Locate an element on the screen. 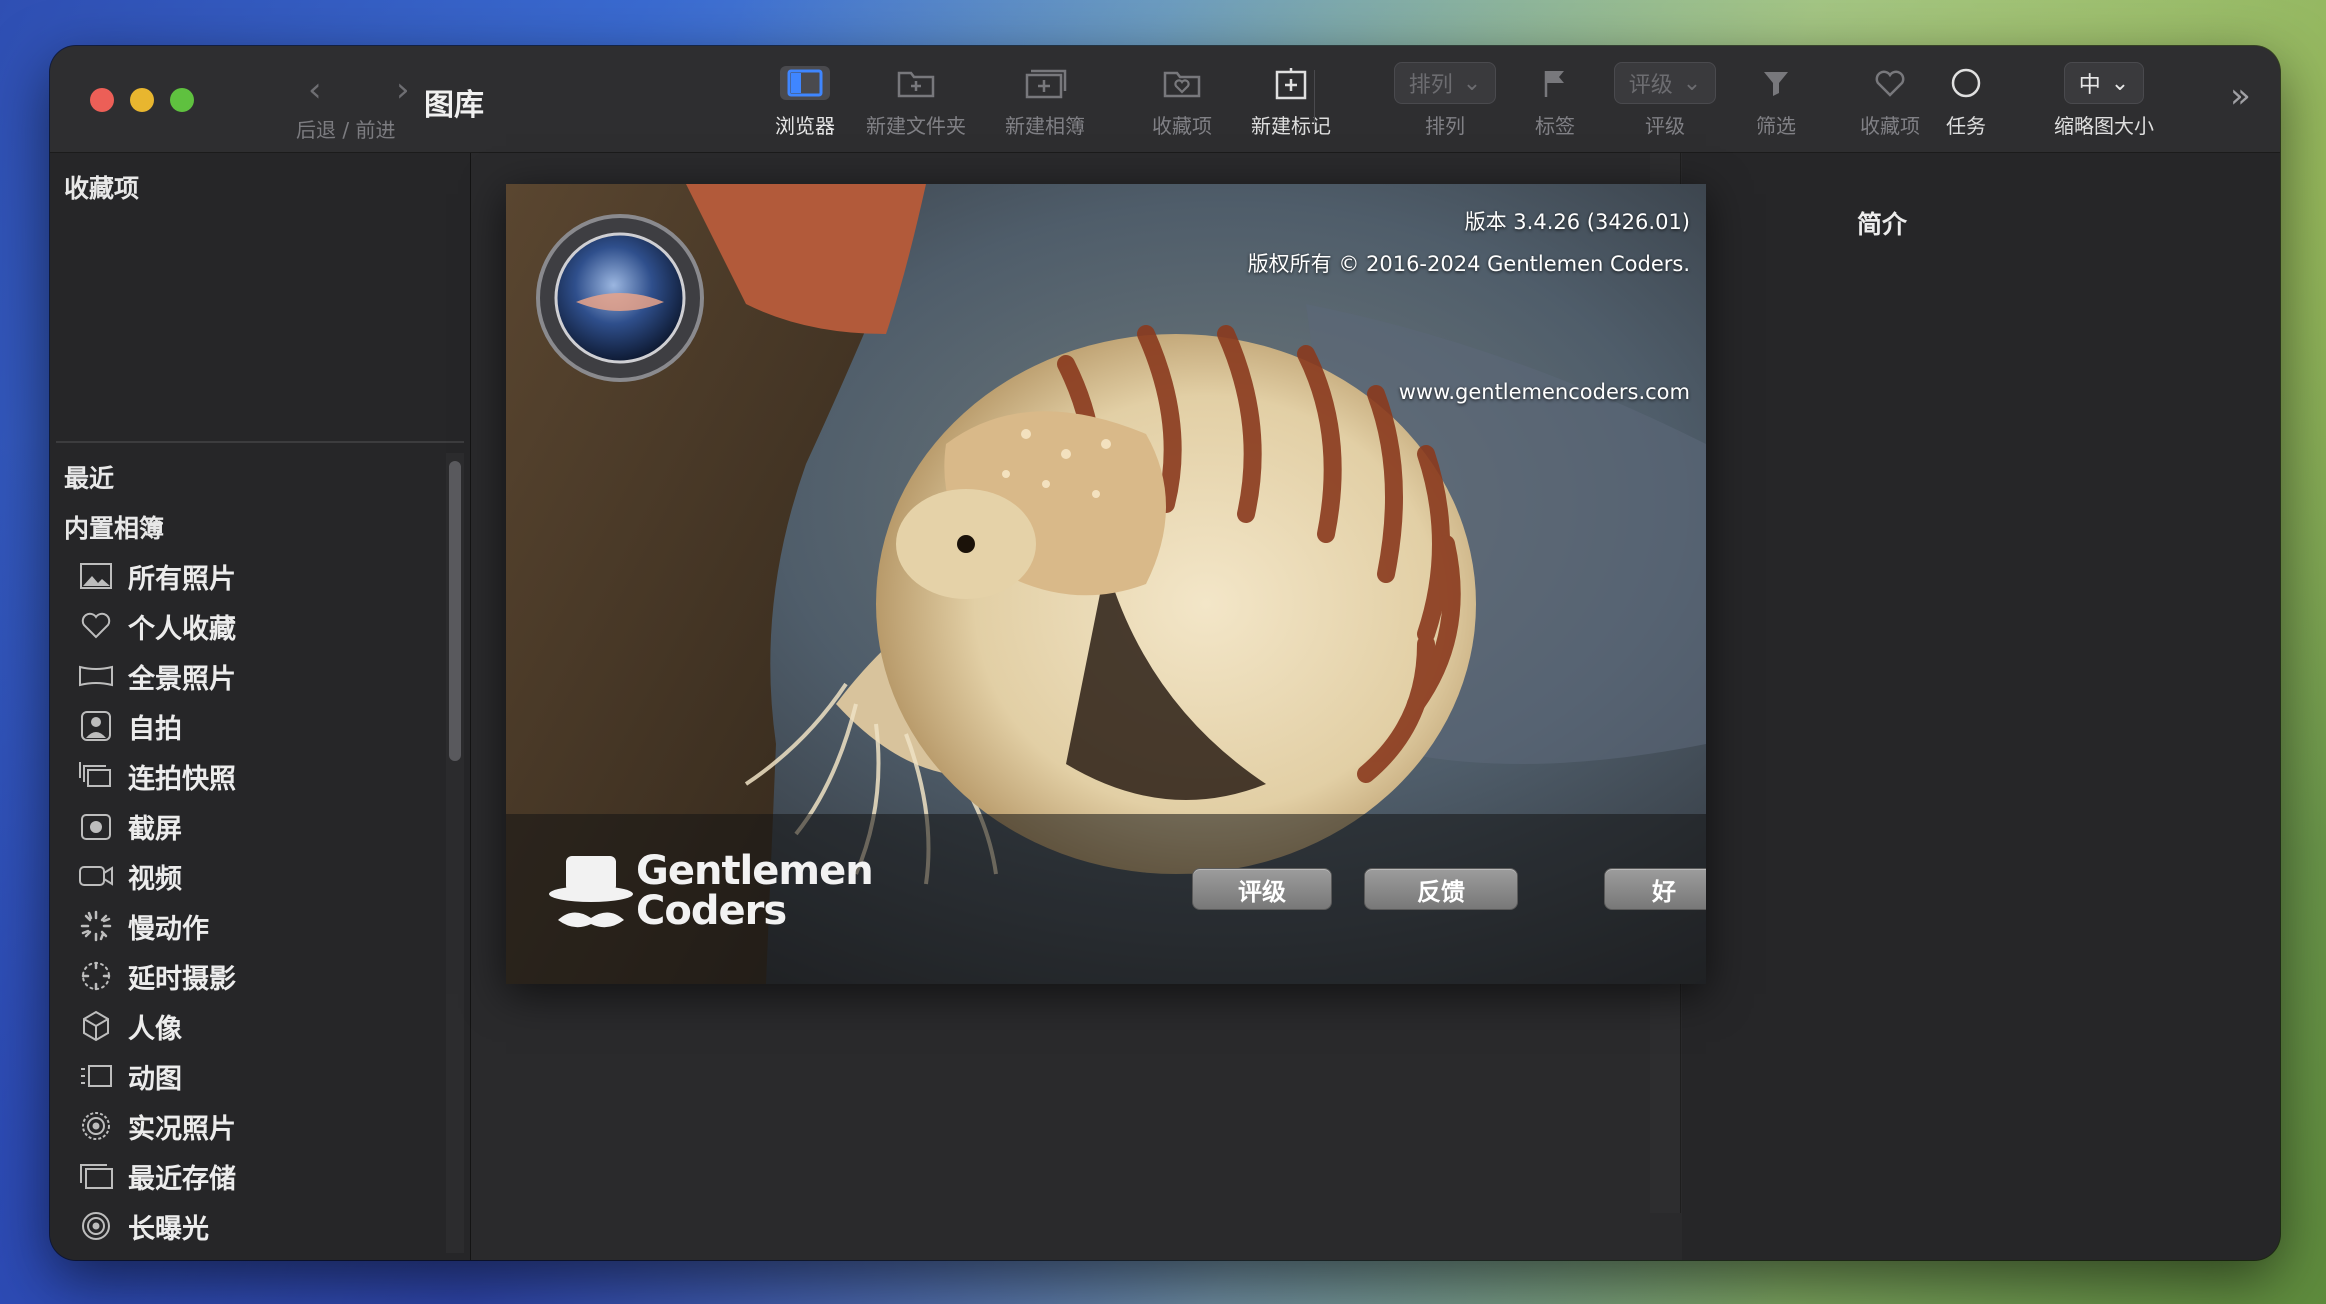  new-folder-button: 新建文件夹 is located at coordinates (916, 104).